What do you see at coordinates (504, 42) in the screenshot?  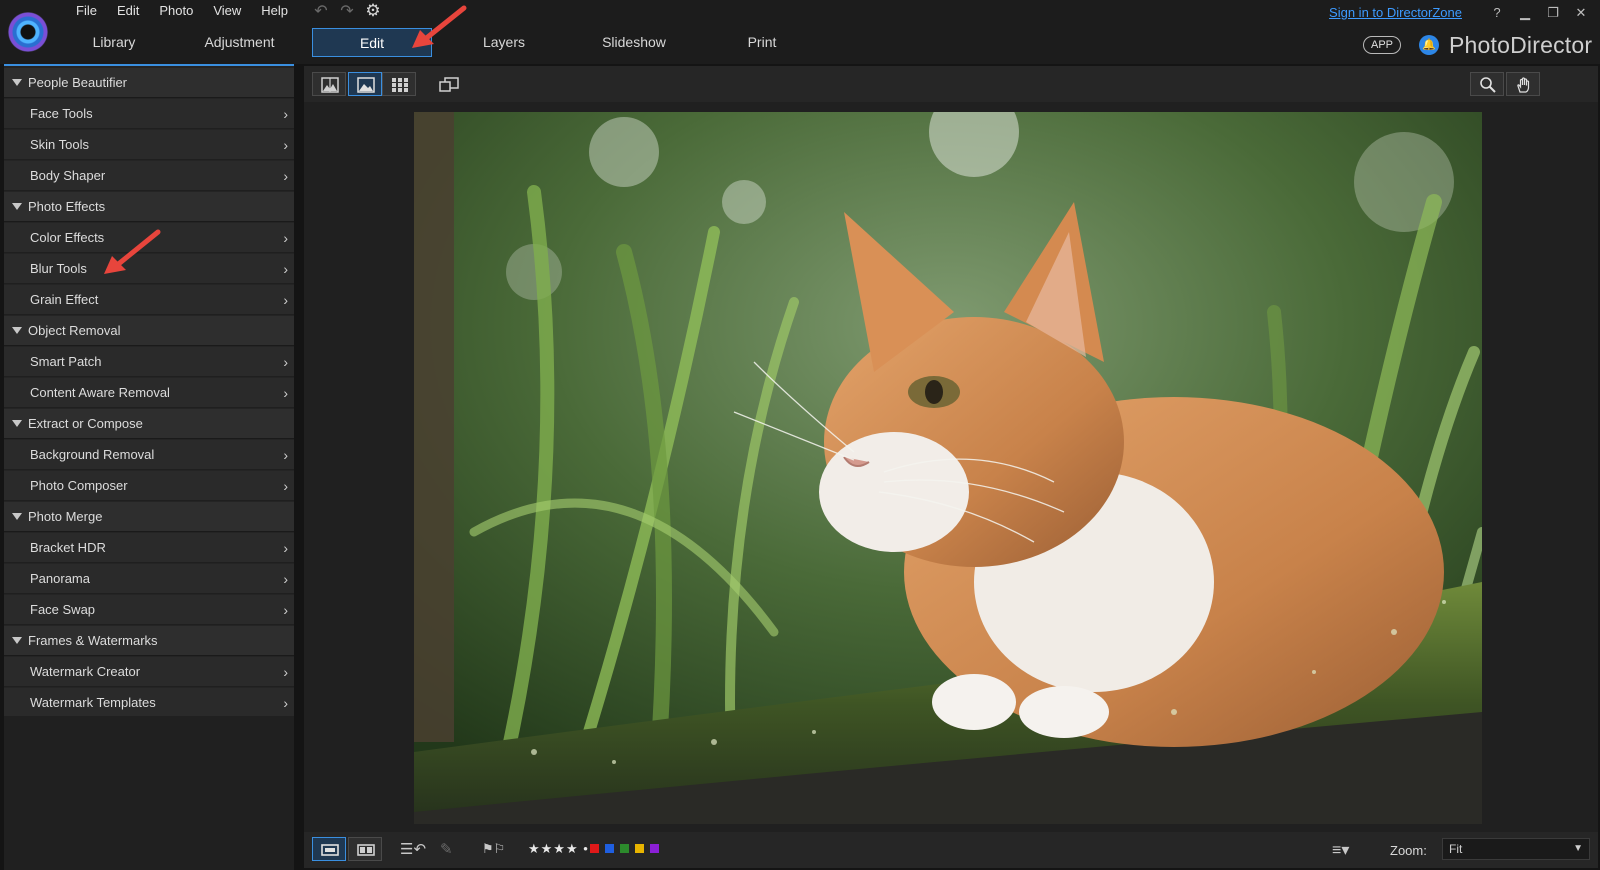 I see `tab-layers: Layers` at bounding box center [504, 42].